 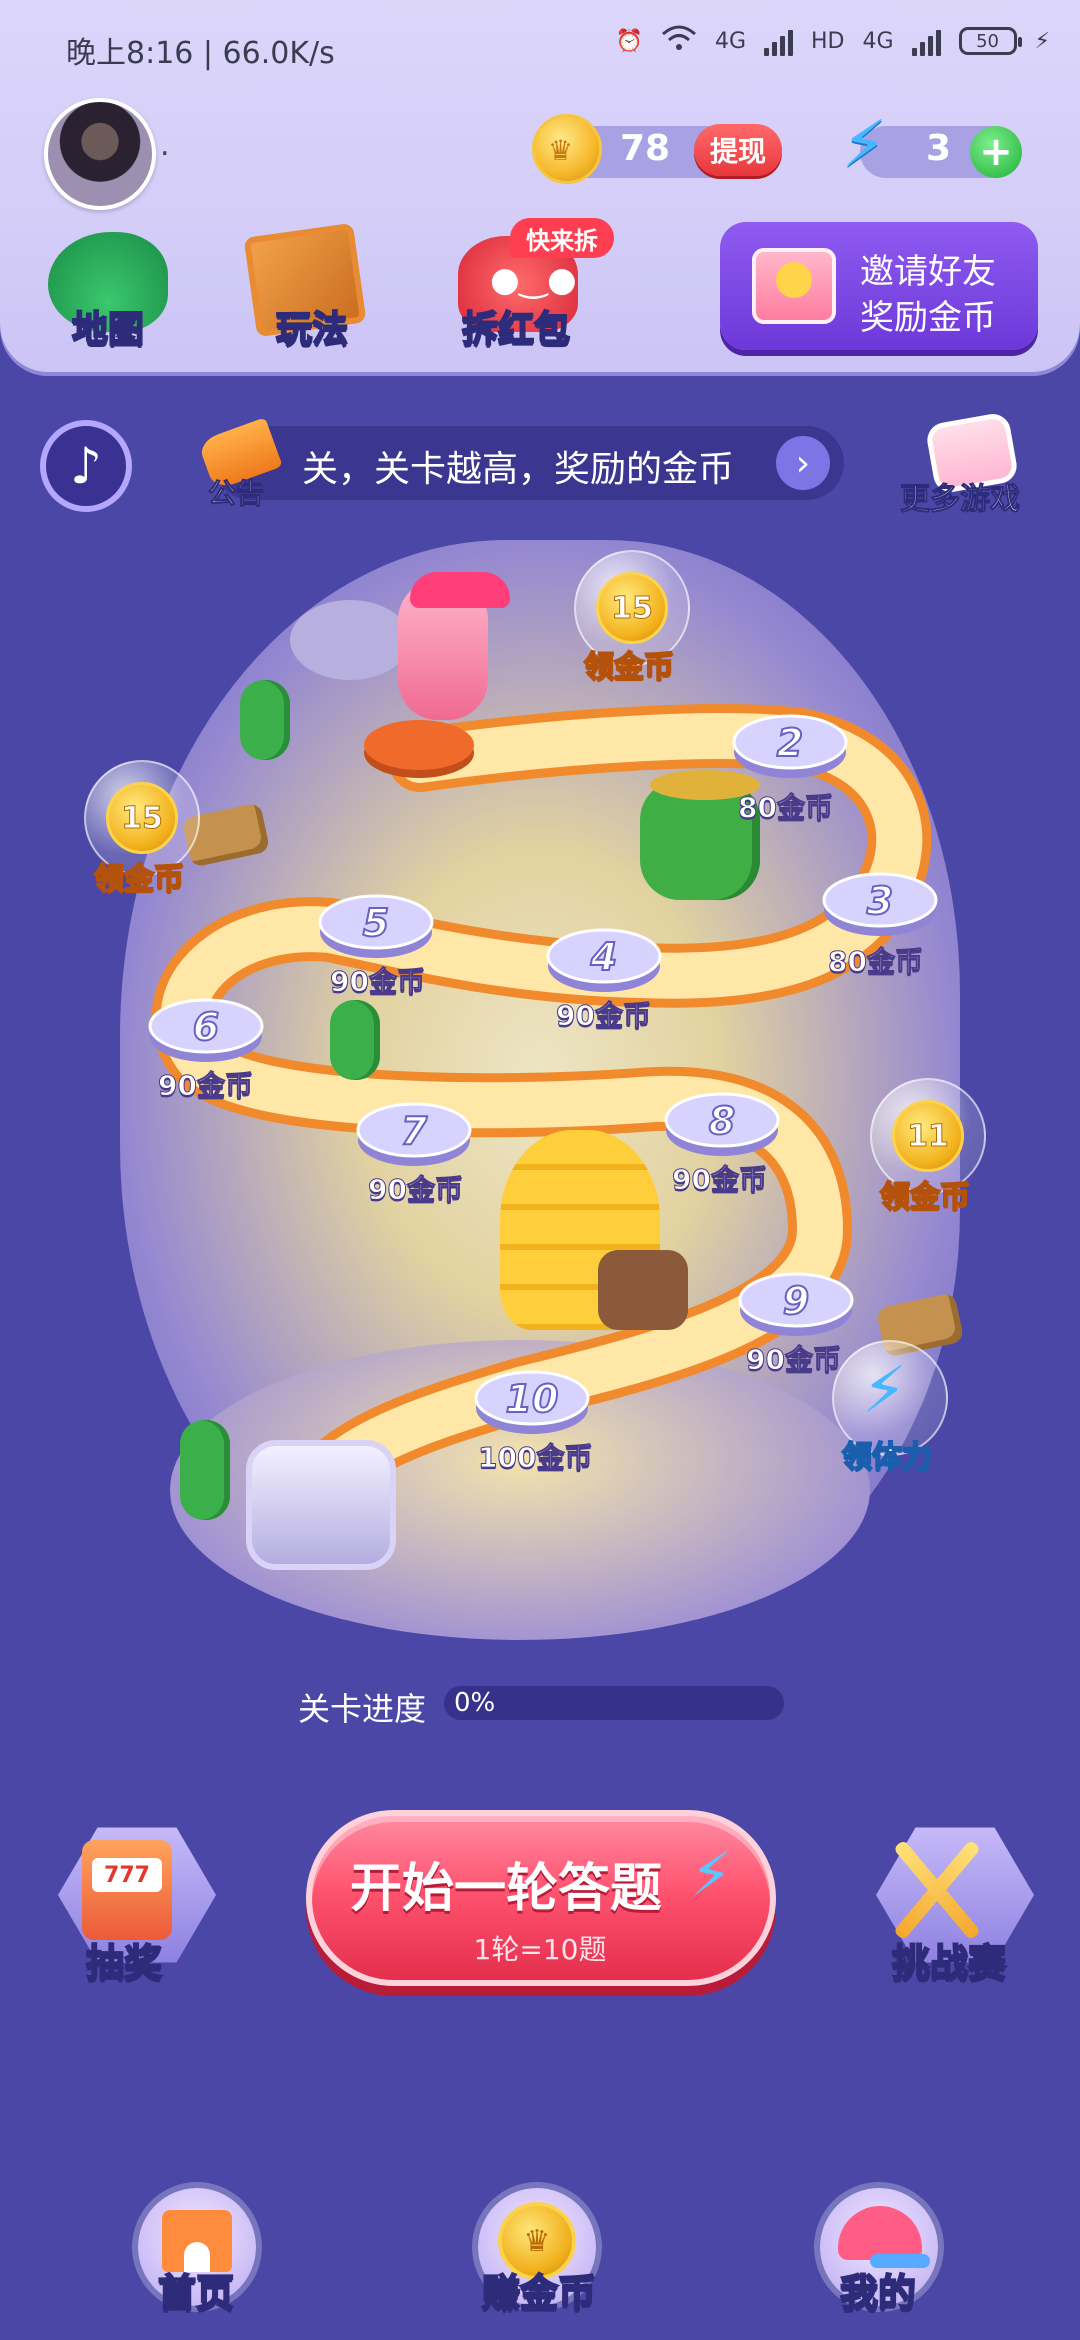 I want to click on level-node-3: 3, so click(x=880, y=904).